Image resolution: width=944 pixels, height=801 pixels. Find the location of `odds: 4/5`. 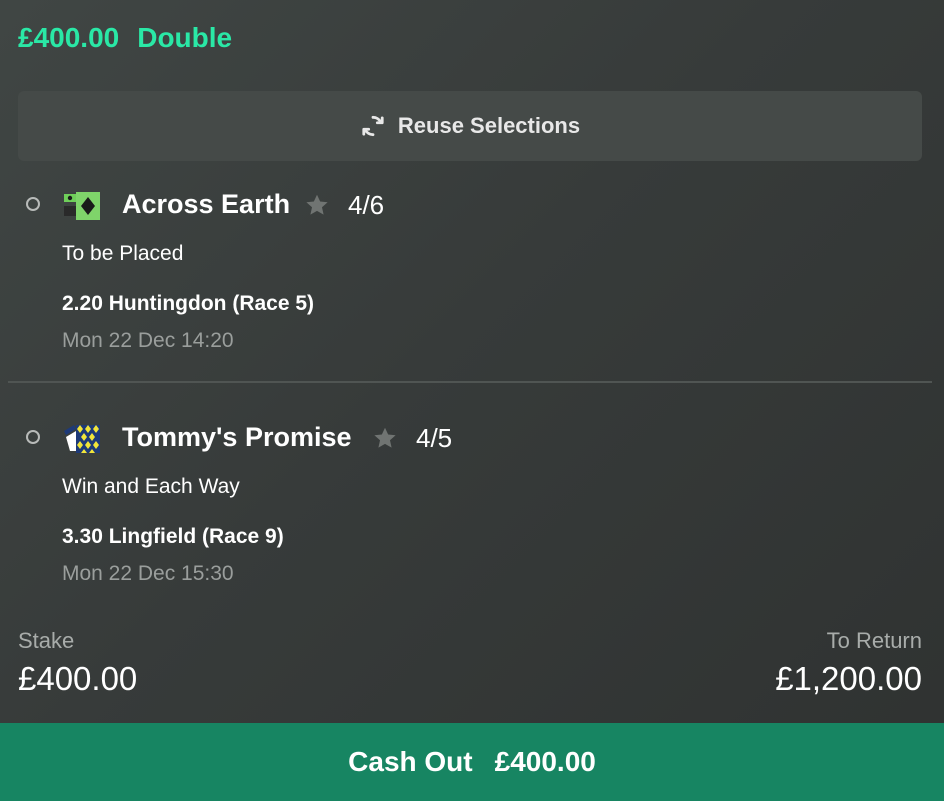

odds: 4/5 is located at coordinates (434, 438).